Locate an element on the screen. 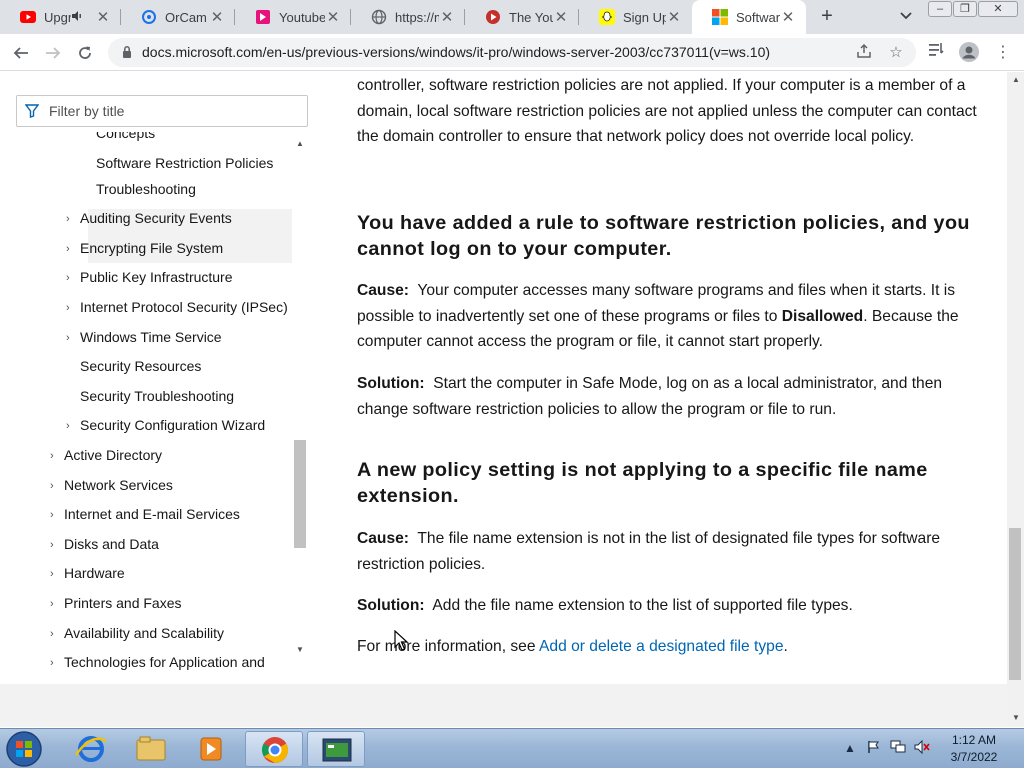 The height and width of the screenshot is (773, 1024). internet-explorer-taskbar-button is located at coordinates (91, 749).